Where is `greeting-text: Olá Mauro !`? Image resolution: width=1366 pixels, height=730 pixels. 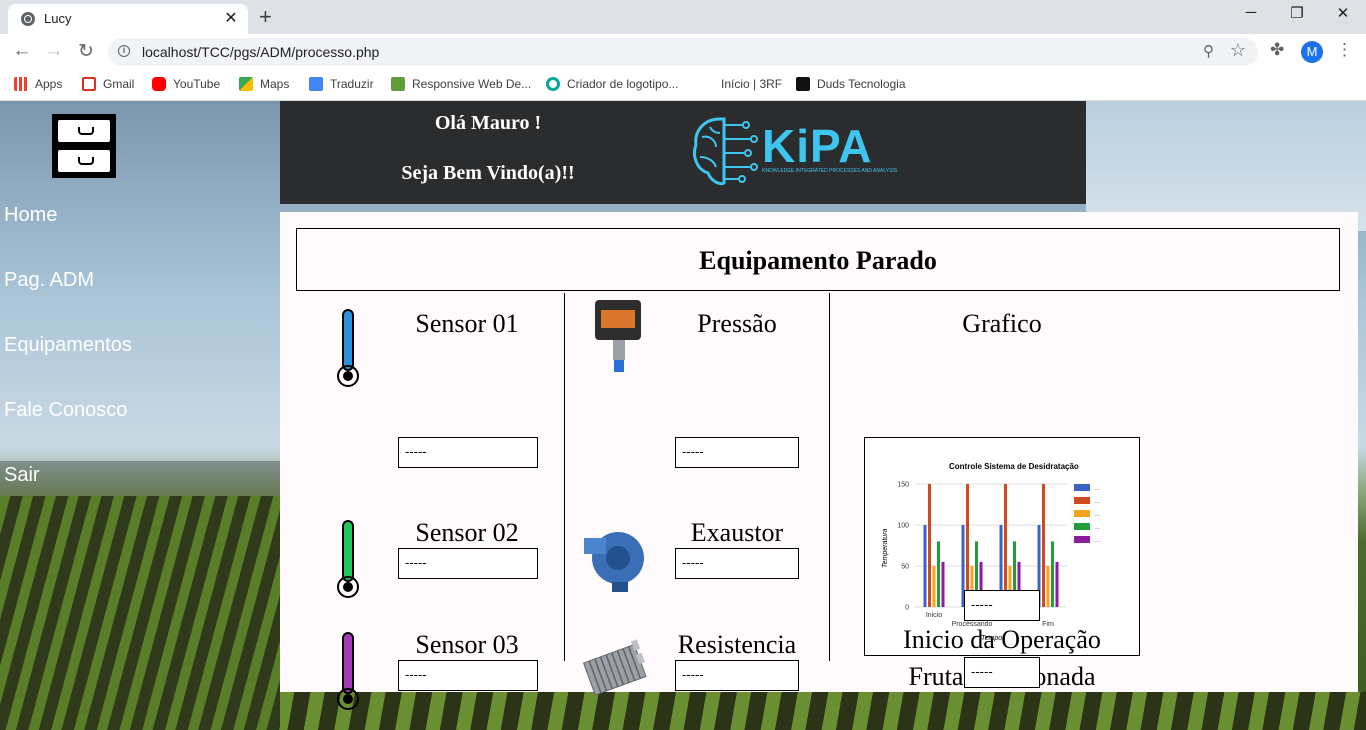 greeting-text: Olá Mauro ! is located at coordinates (488, 123).